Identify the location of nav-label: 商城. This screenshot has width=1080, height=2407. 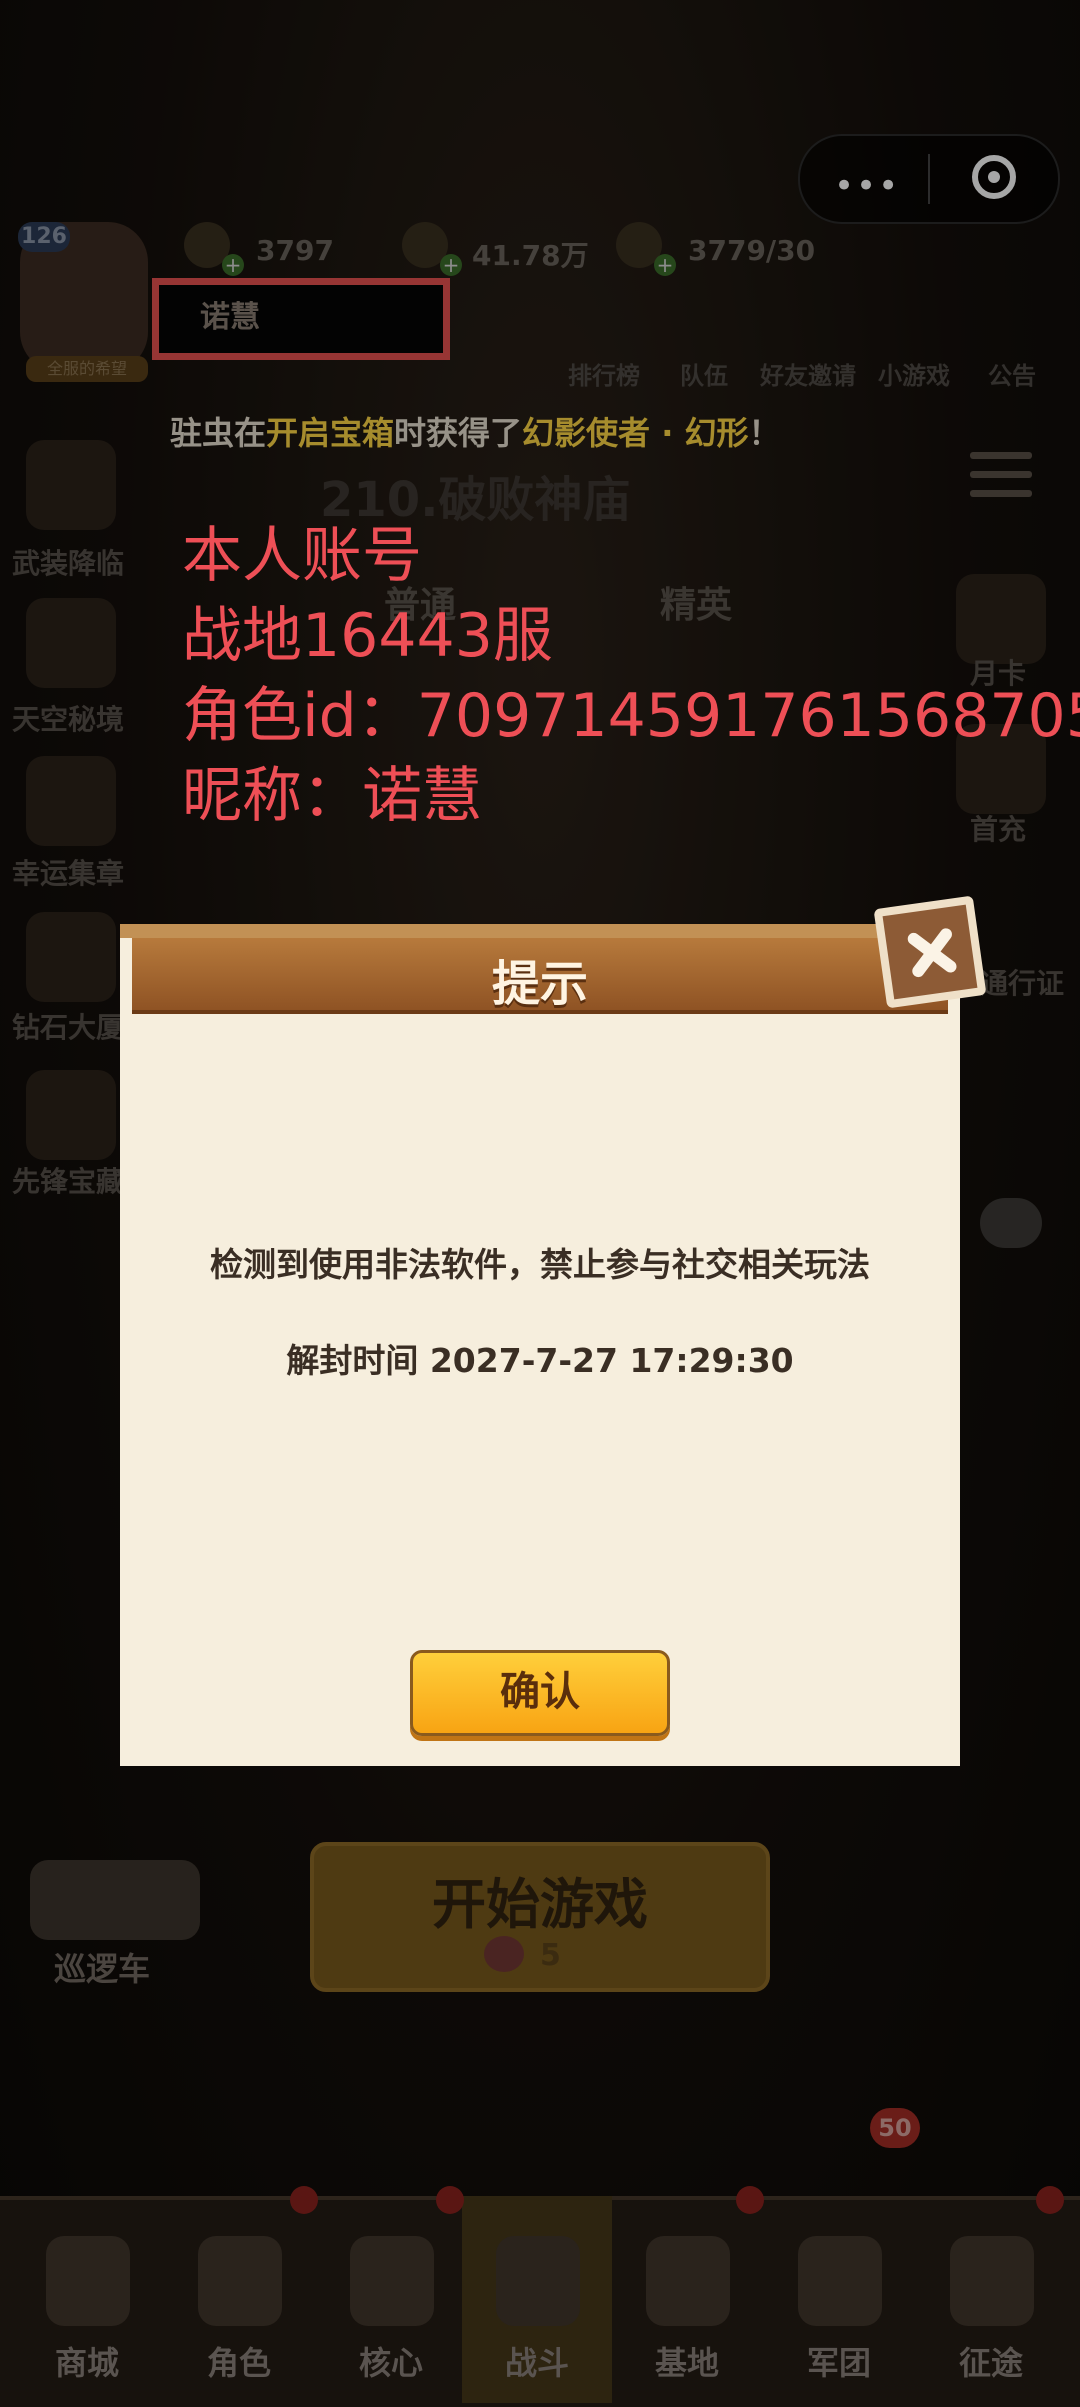
(86, 2363).